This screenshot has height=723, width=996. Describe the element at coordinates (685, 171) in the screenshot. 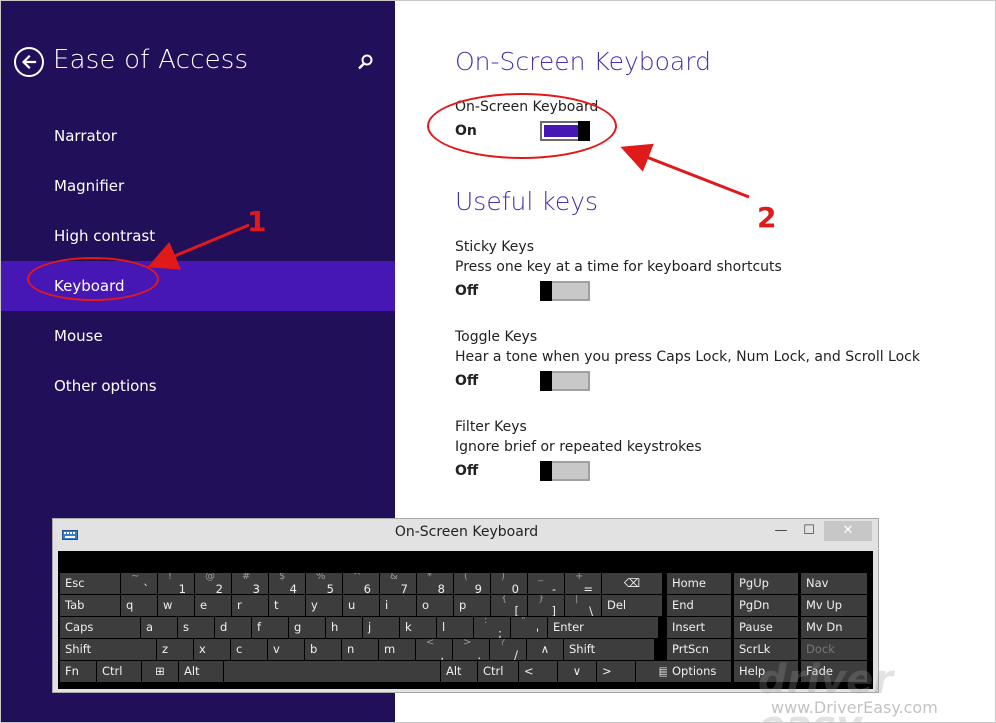

I see `arrow-to-toggle` at that location.